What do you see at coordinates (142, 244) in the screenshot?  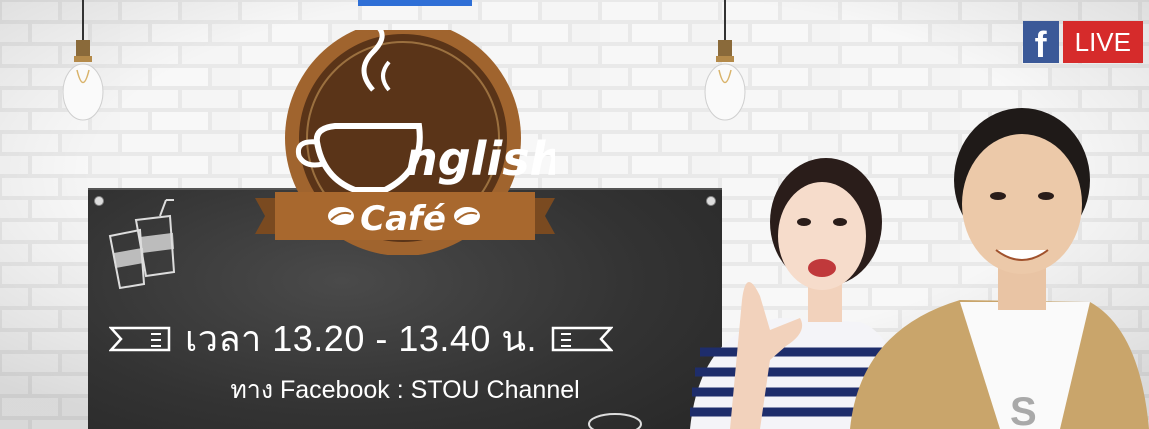 I see `takeaway-cups-icon` at bounding box center [142, 244].